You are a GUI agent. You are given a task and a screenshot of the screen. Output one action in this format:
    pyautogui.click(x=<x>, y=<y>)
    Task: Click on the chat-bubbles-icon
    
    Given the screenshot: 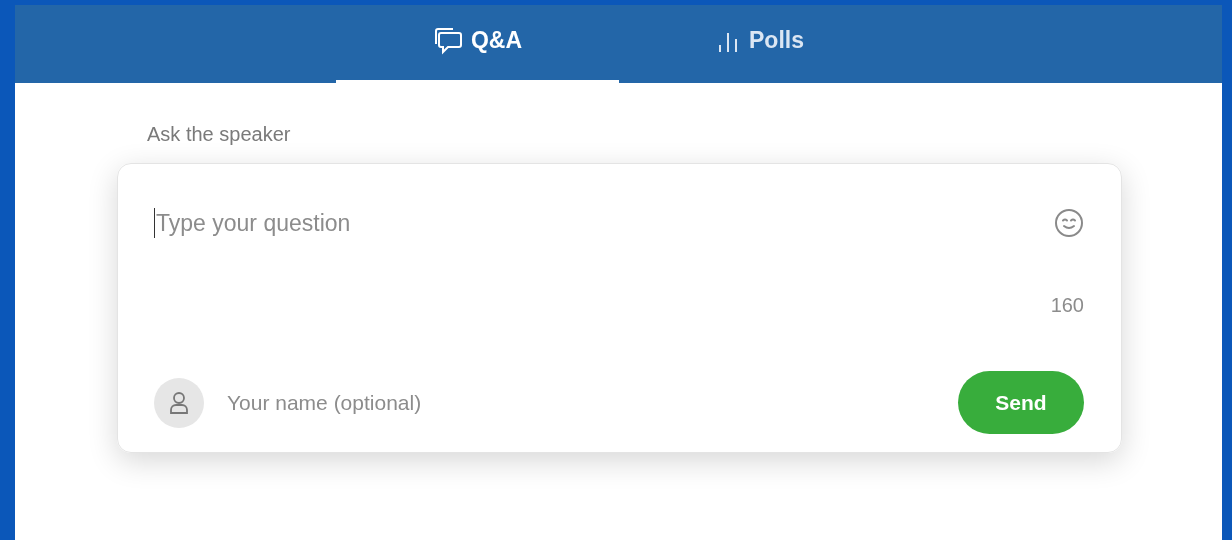 What is the action you would take?
    pyautogui.click(x=447, y=40)
    